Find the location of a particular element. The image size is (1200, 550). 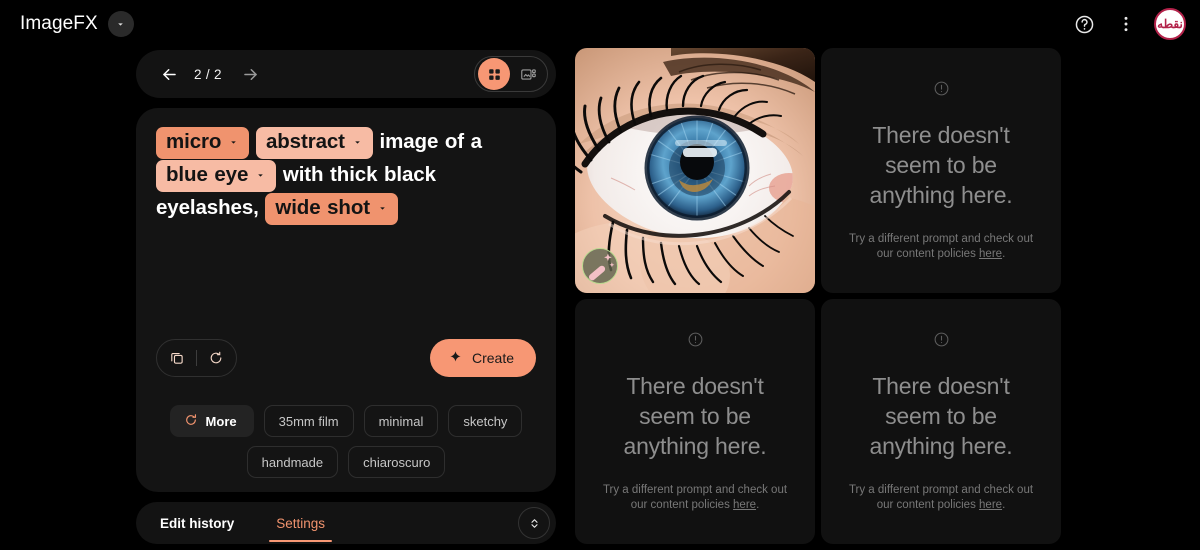

magic-wand-icon is located at coordinates (600, 266).